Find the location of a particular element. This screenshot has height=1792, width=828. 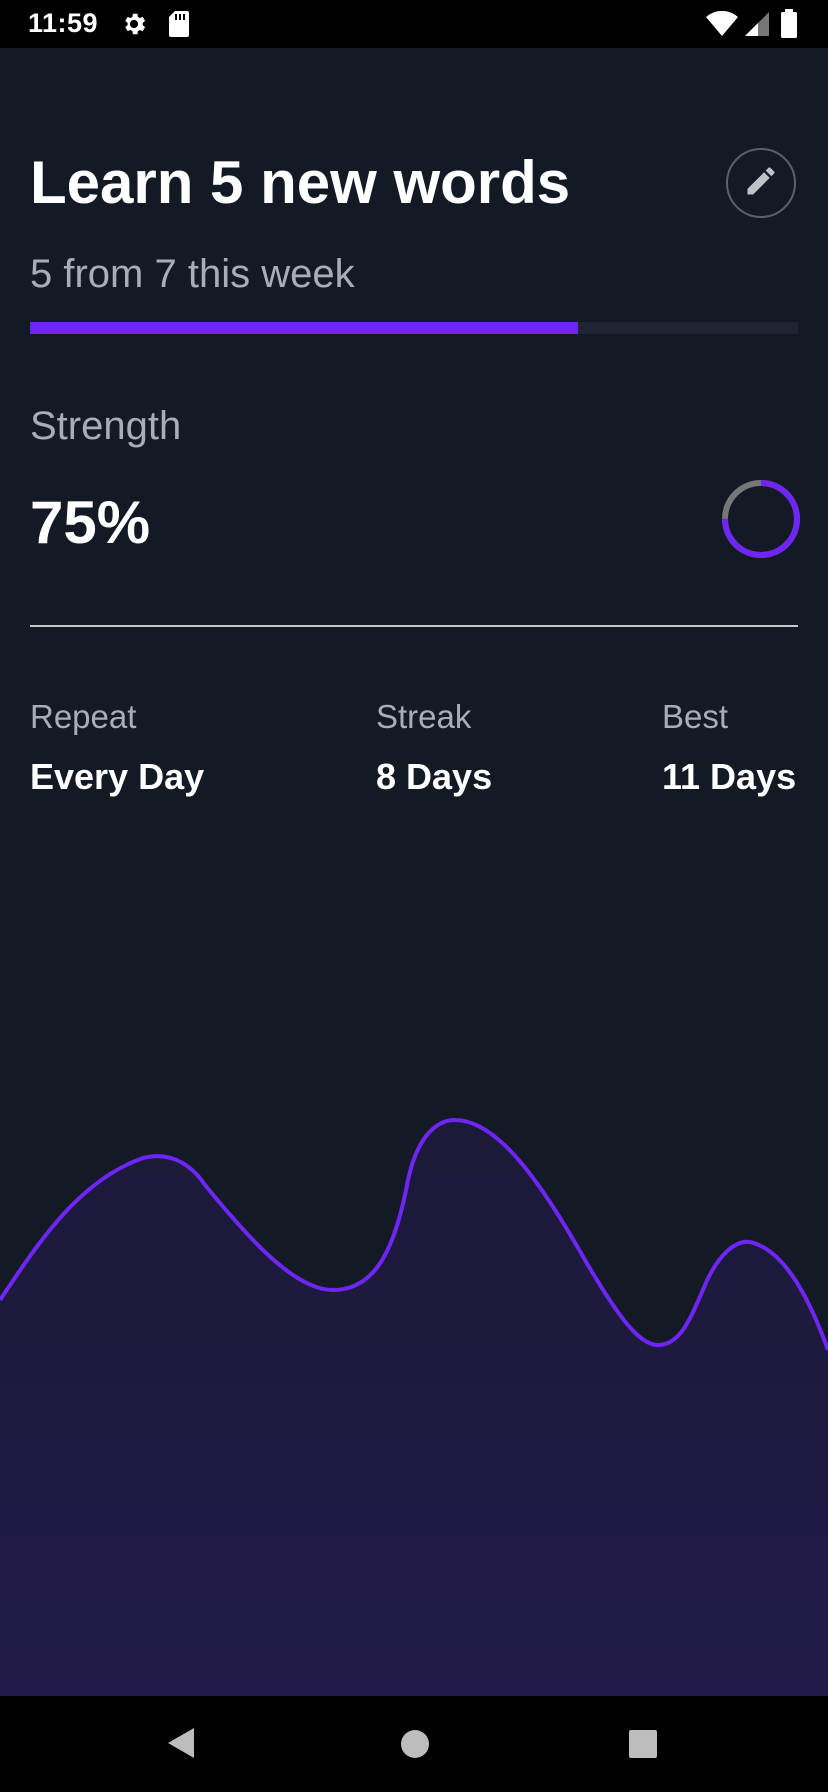

divider is located at coordinates (414, 626).